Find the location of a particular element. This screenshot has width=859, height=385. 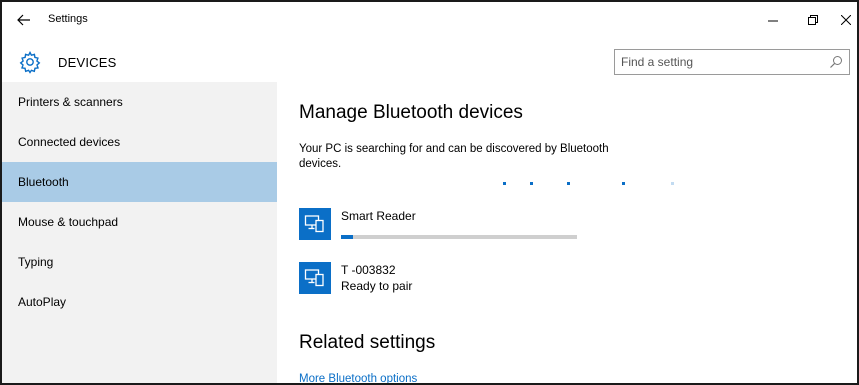

close-button is located at coordinates (846, 20).